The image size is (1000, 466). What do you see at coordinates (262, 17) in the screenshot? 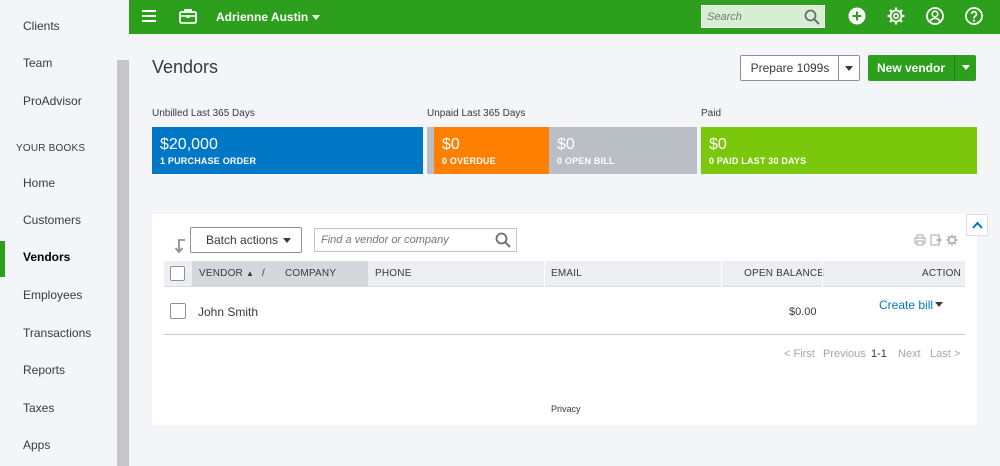
I see `company-name: Adrienne Austin` at bounding box center [262, 17].